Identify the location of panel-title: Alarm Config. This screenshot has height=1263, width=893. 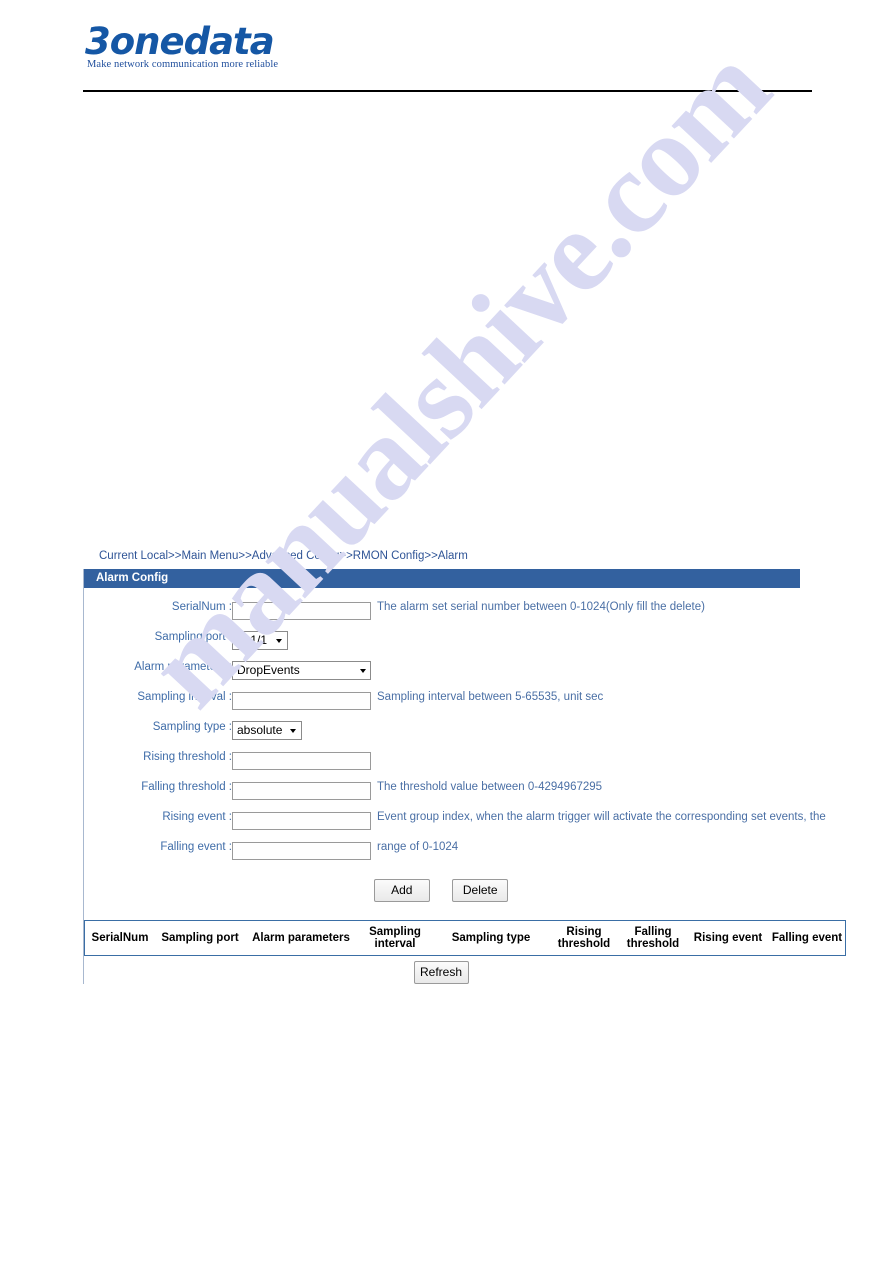
(442, 578).